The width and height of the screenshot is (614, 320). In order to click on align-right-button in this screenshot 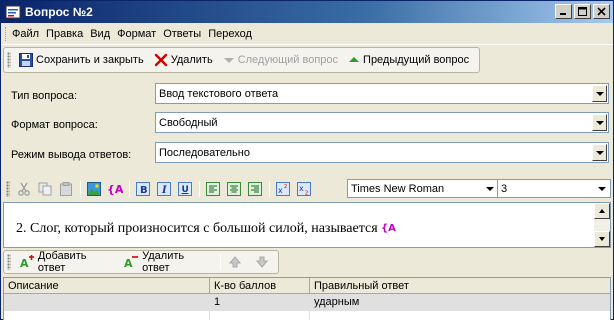, I will do `click(255, 189)`.